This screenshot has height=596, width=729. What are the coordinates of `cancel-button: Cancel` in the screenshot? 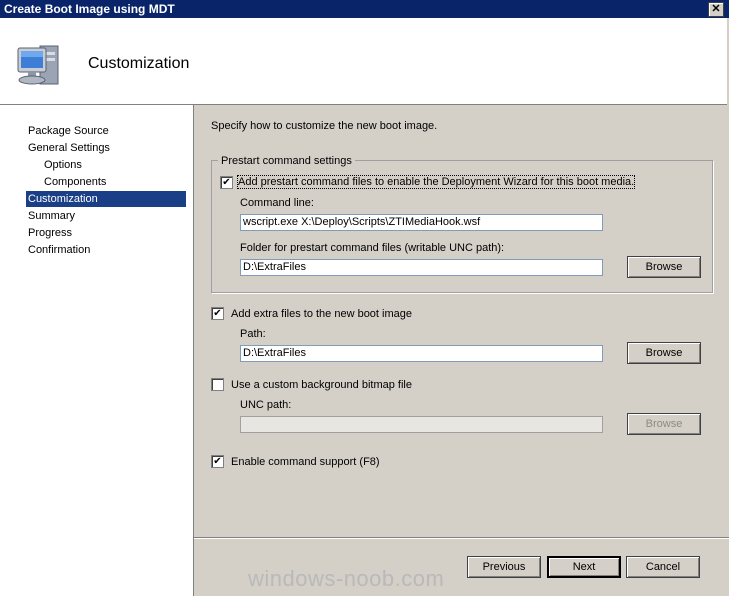 It's located at (663, 567).